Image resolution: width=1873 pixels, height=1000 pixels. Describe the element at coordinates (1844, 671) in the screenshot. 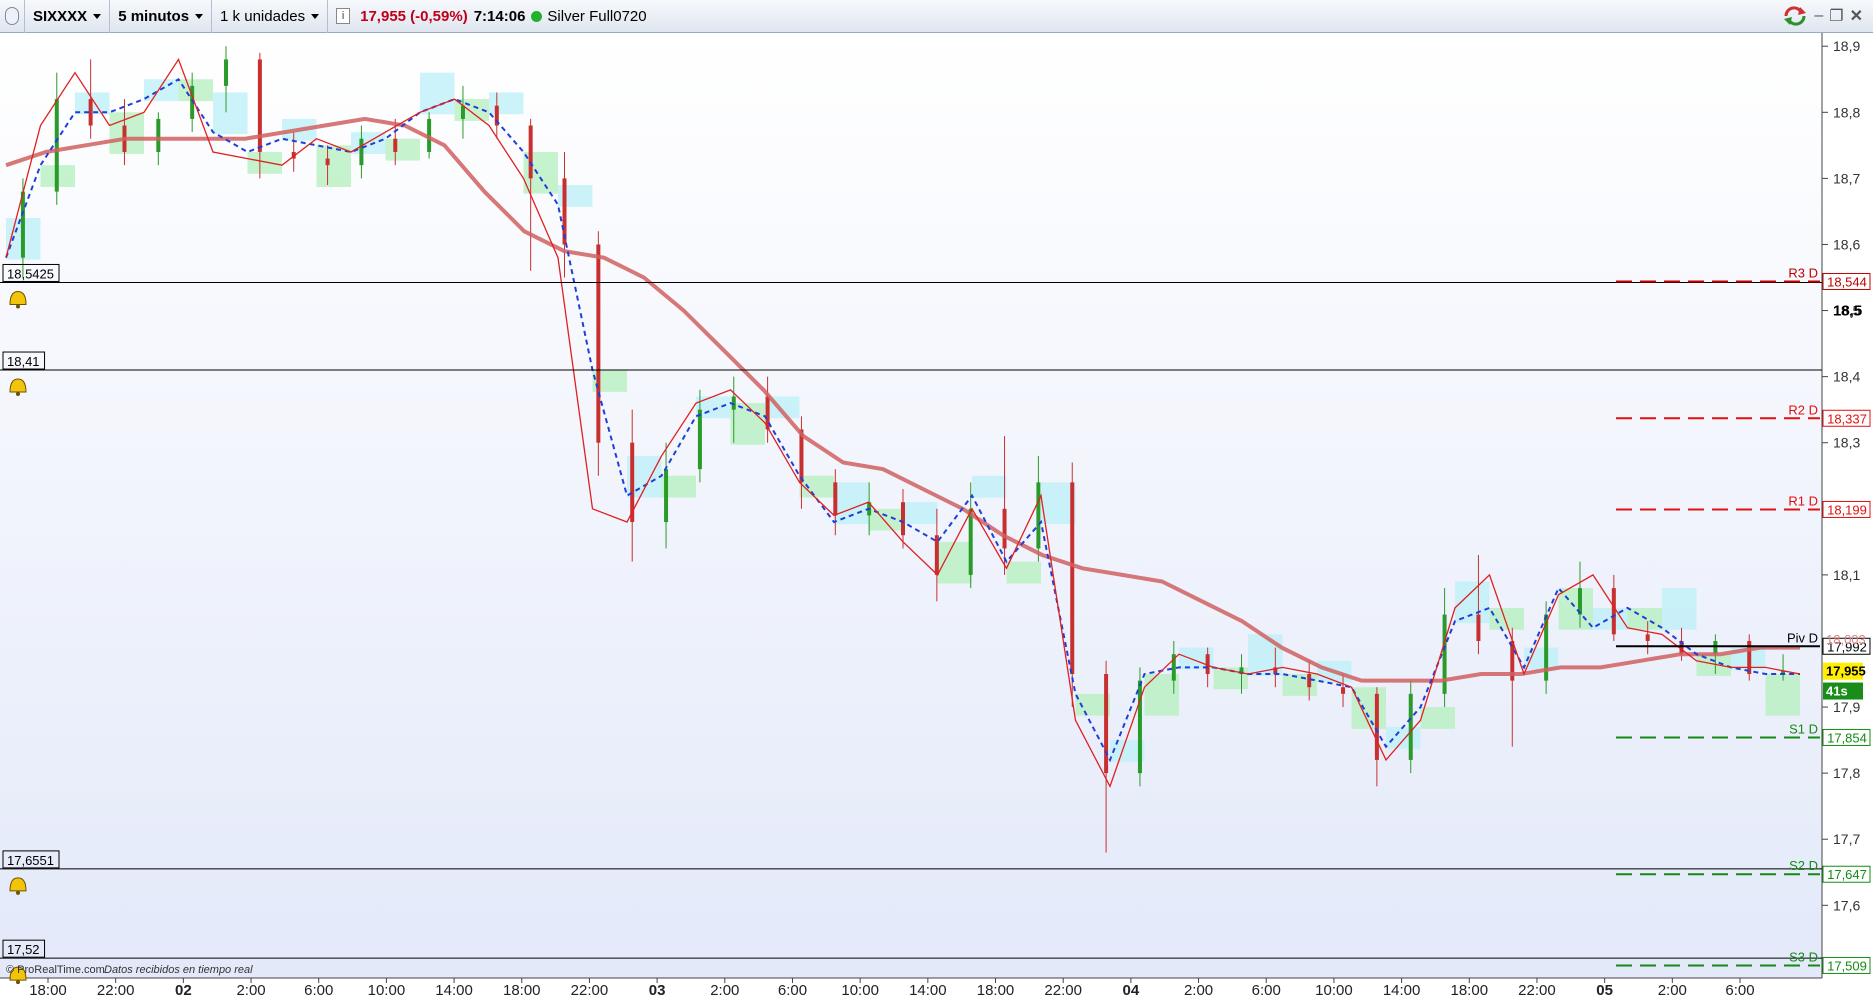

I see `price-marker: 17,955` at that location.